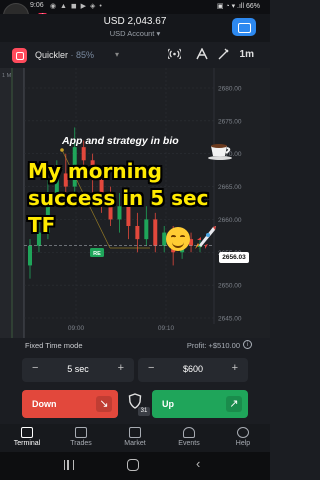 This screenshot has height=480, width=320. What do you see at coordinates (223, 55) in the screenshot?
I see `drawing-icon` at bounding box center [223, 55].